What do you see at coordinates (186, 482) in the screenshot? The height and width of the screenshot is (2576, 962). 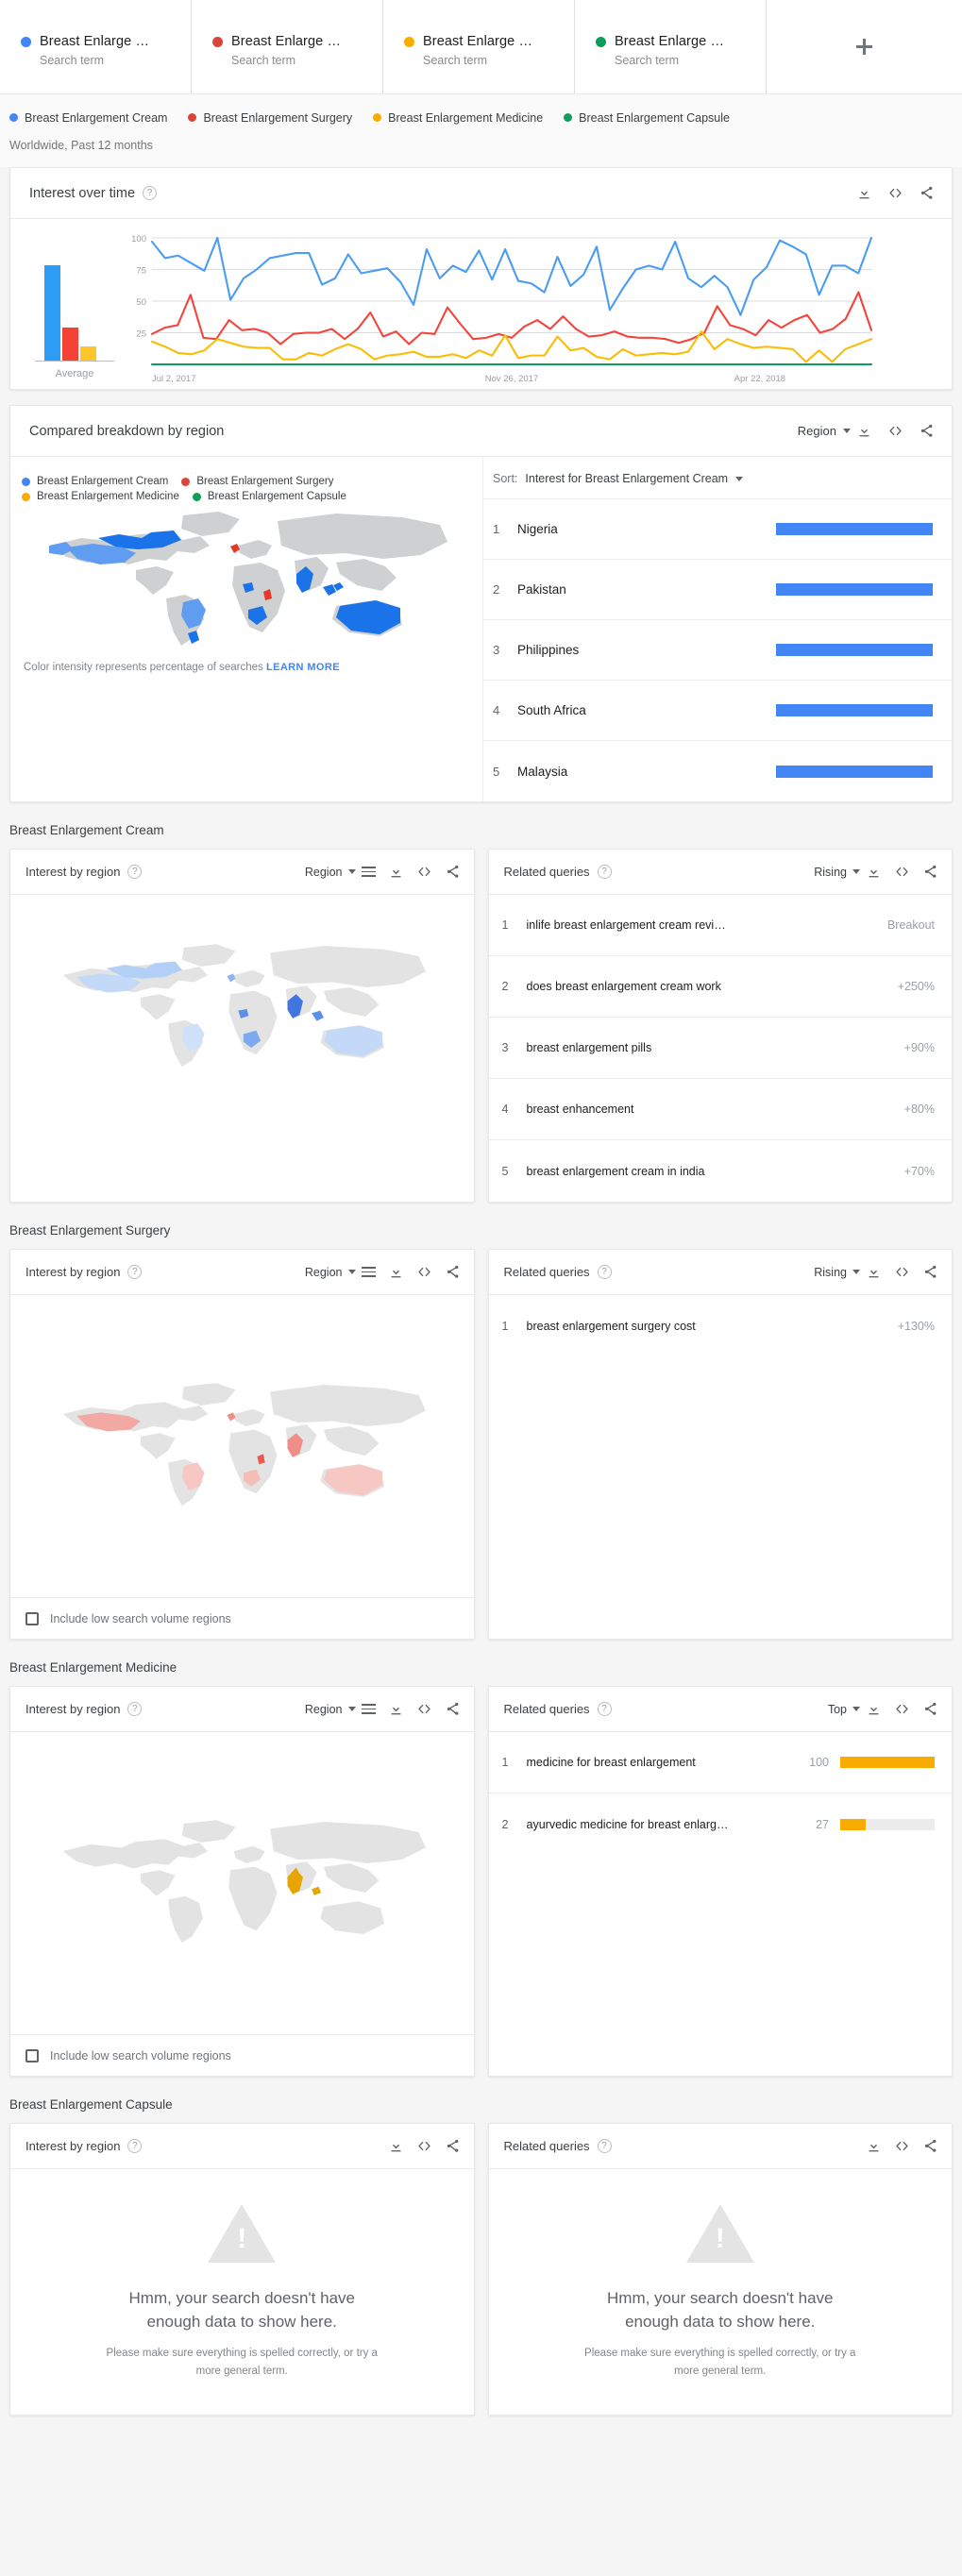 I see `legend-dot-red` at bounding box center [186, 482].